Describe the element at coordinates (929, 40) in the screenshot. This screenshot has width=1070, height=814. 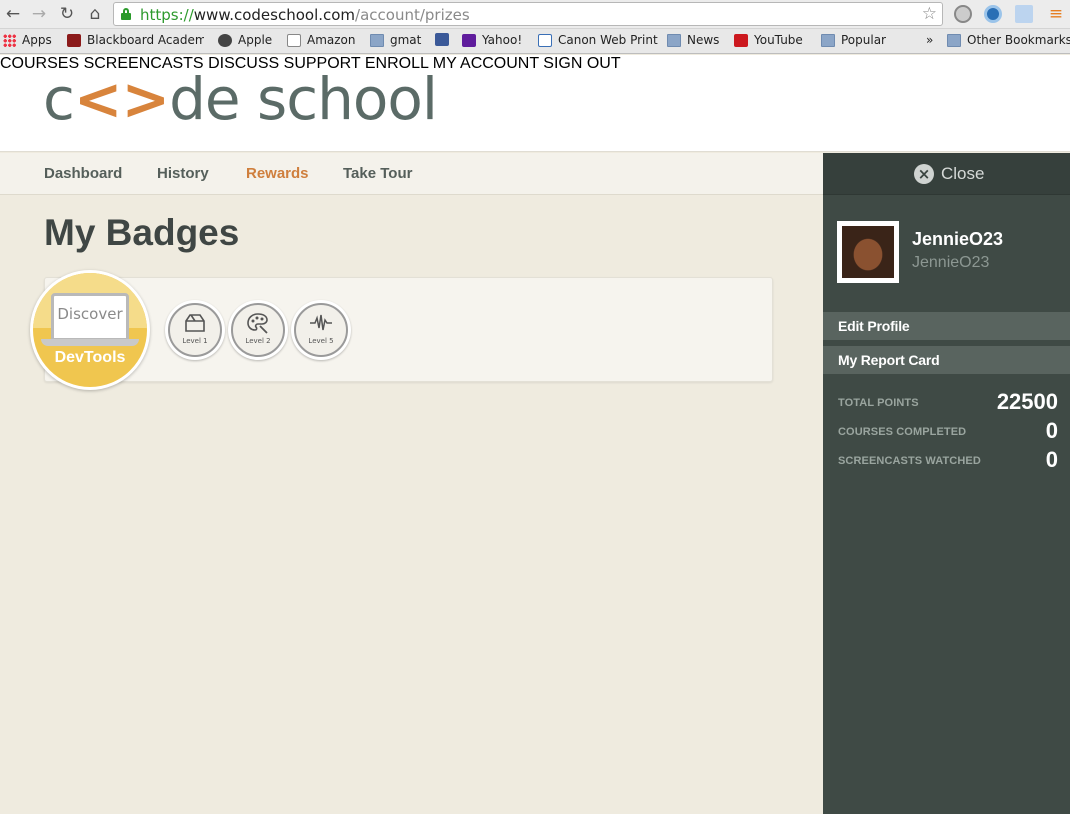
I see `bookmarks-overflow: »` at that location.